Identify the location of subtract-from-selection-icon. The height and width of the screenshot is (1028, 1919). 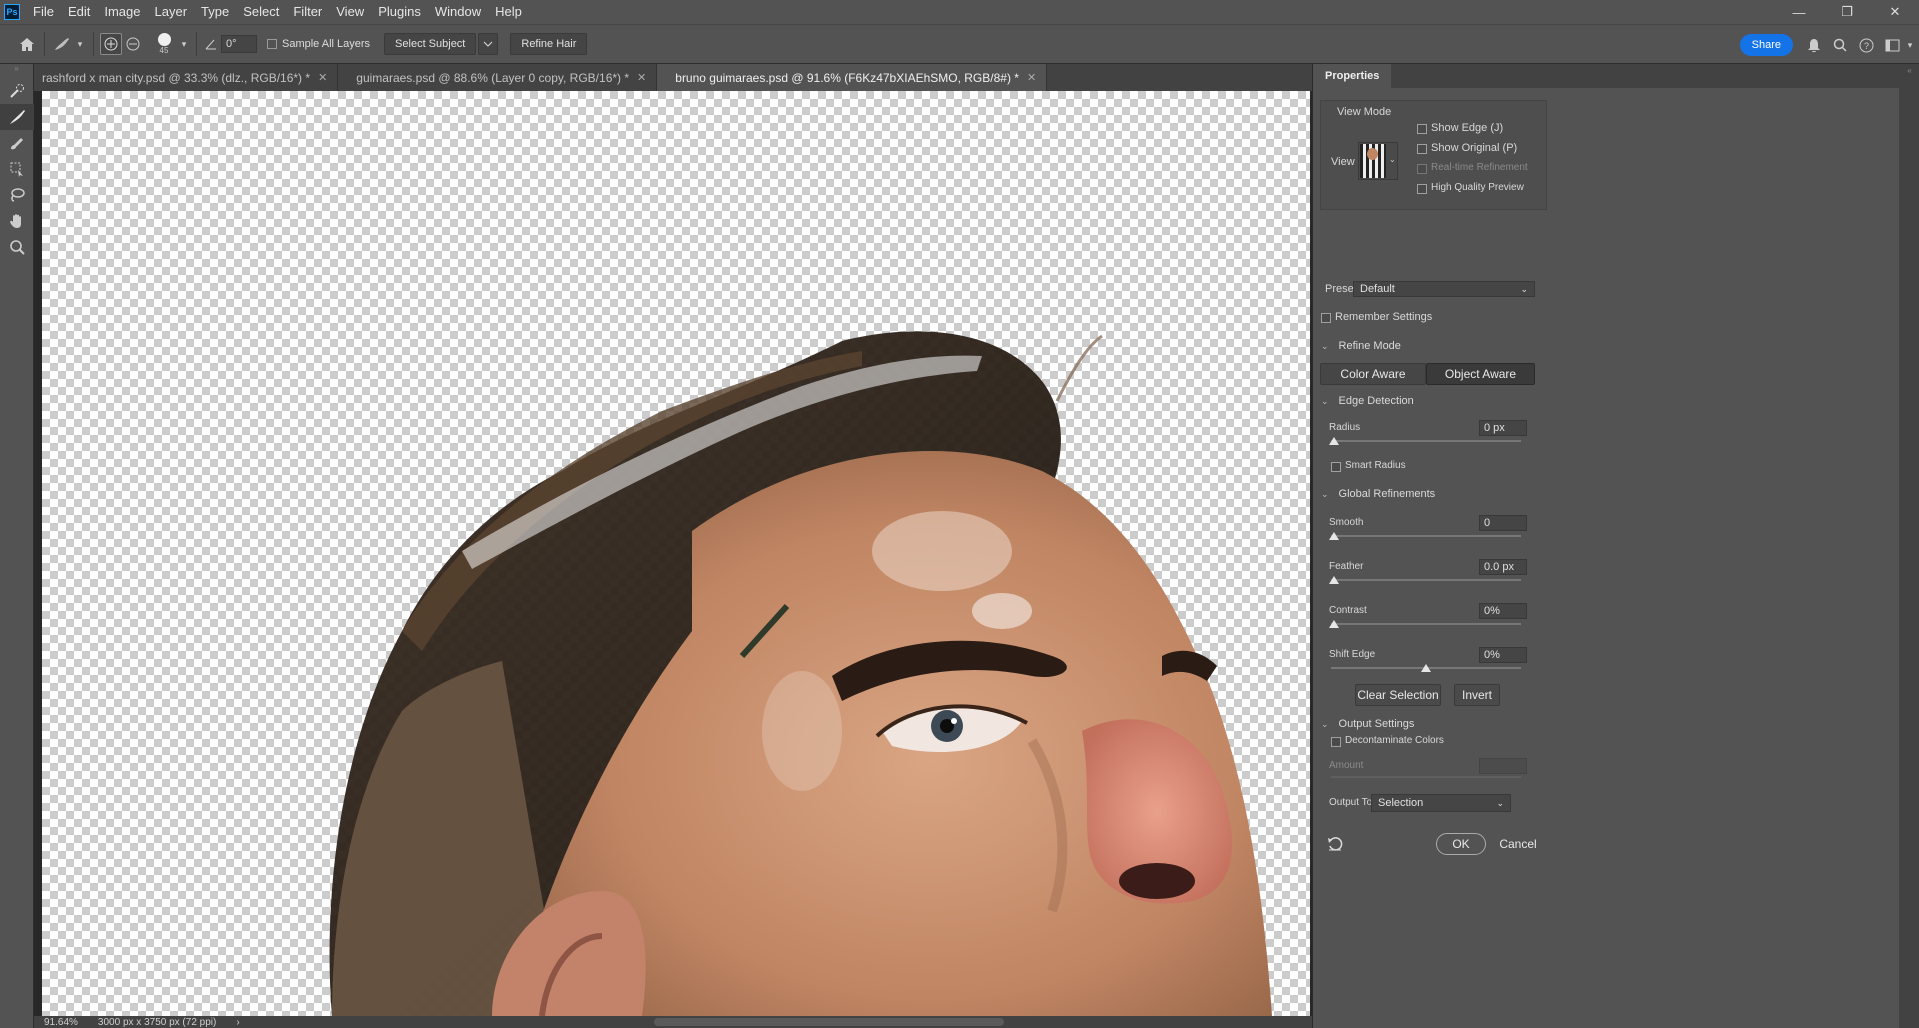
(133, 44).